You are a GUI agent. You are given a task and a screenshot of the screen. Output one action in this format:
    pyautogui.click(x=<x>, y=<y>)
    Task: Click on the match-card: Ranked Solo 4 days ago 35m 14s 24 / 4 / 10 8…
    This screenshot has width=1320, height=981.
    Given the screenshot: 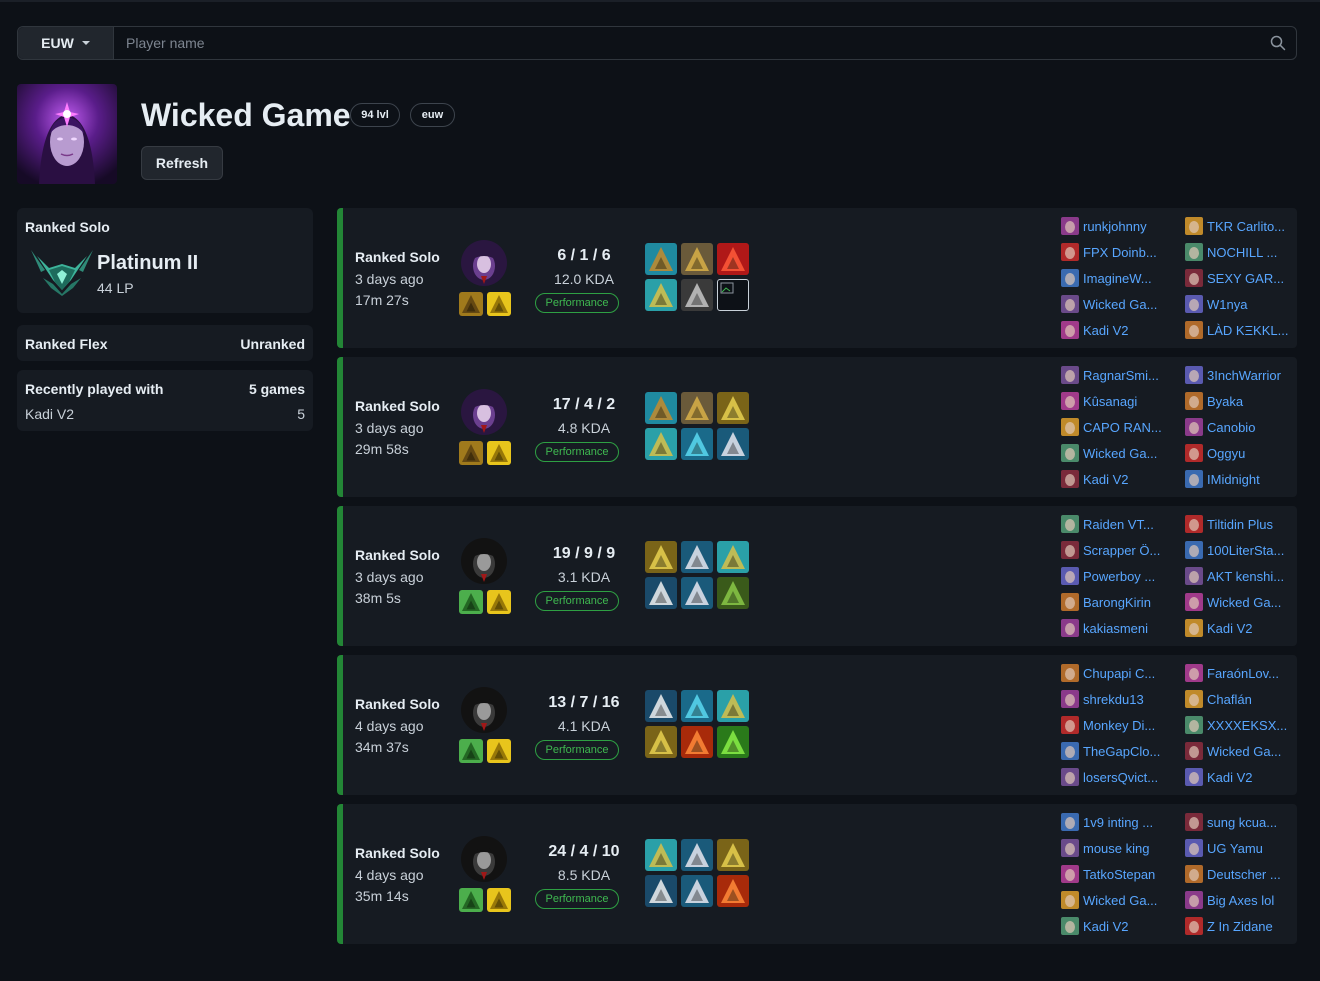 What is the action you would take?
    pyautogui.click(x=817, y=874)
    